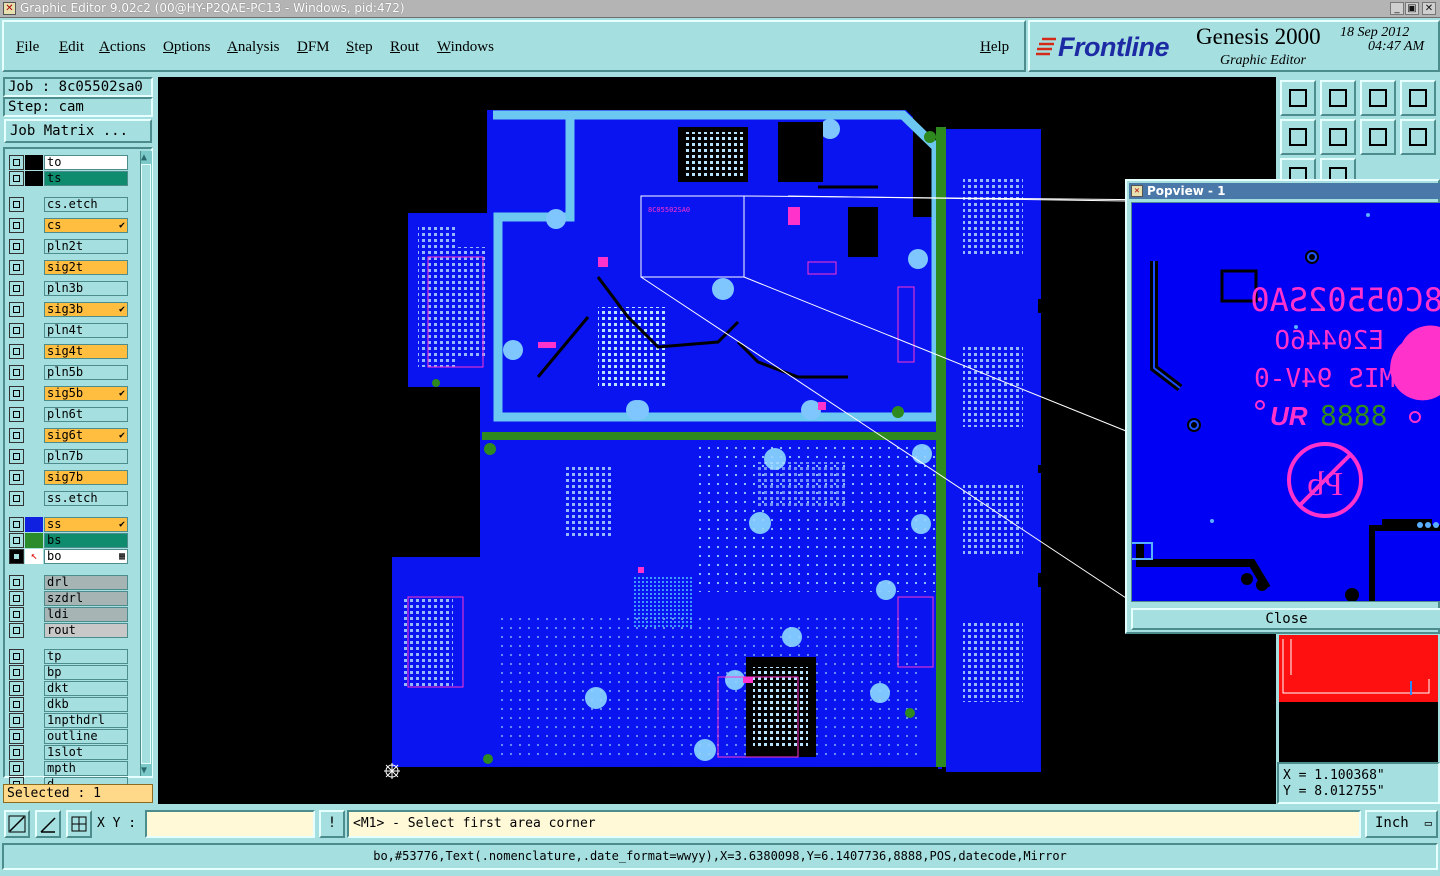  Describe the element at coordinates (253, 47) in the screenshot. I see `menu-analysis: Analysis` at that location.